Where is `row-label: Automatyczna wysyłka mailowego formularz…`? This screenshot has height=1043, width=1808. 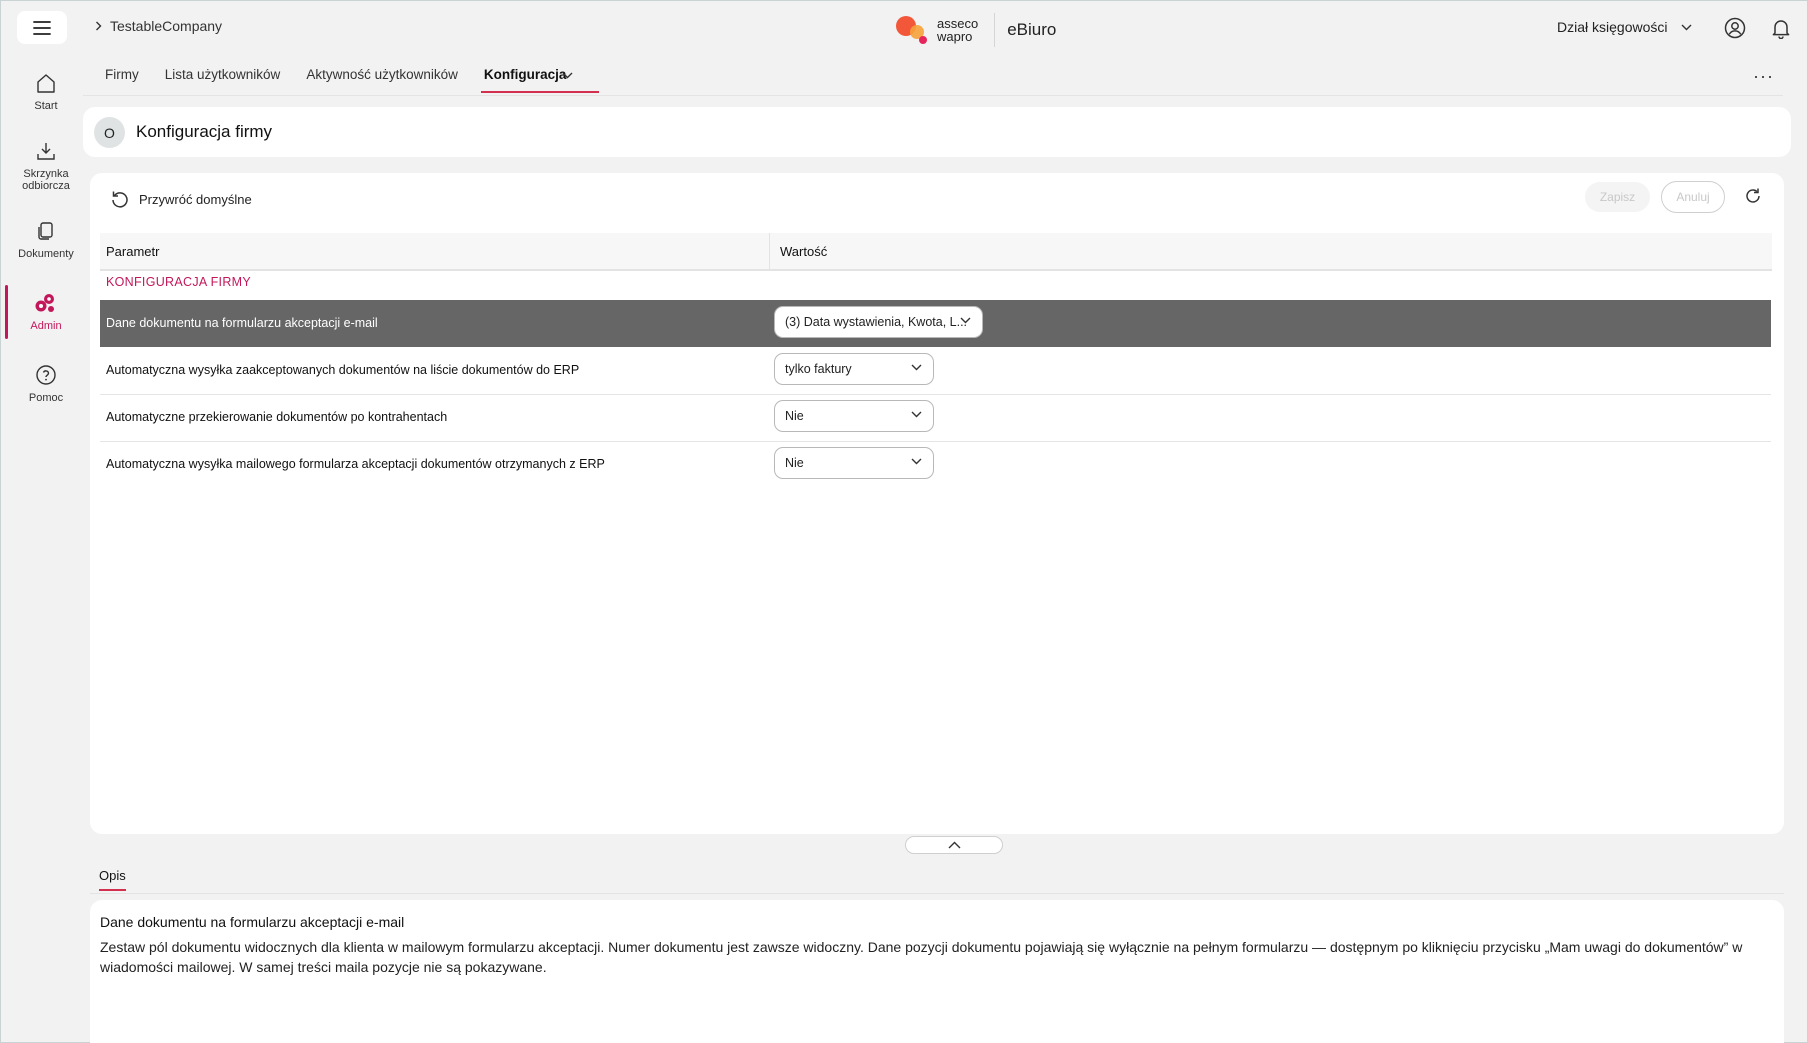 row-label: Automatyczna wysyłka mailowego formularz… is located at coordinates (355, 464).